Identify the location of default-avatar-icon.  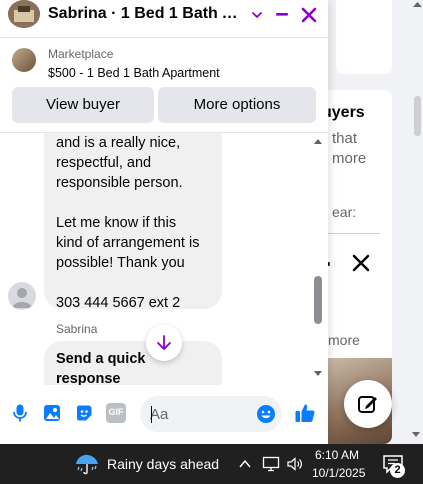
(22, 298).